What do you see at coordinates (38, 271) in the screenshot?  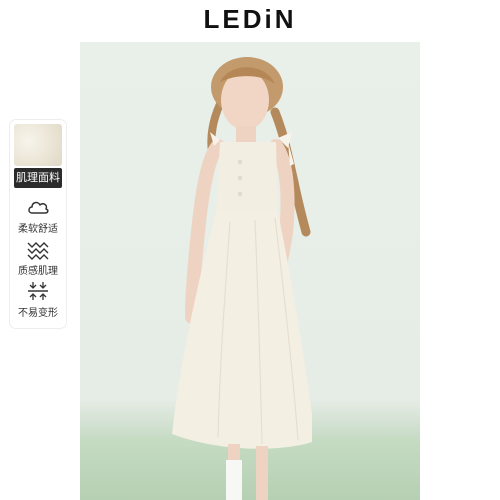 I see `feature-label: 质感肌理` at bounding box center [38, 271].